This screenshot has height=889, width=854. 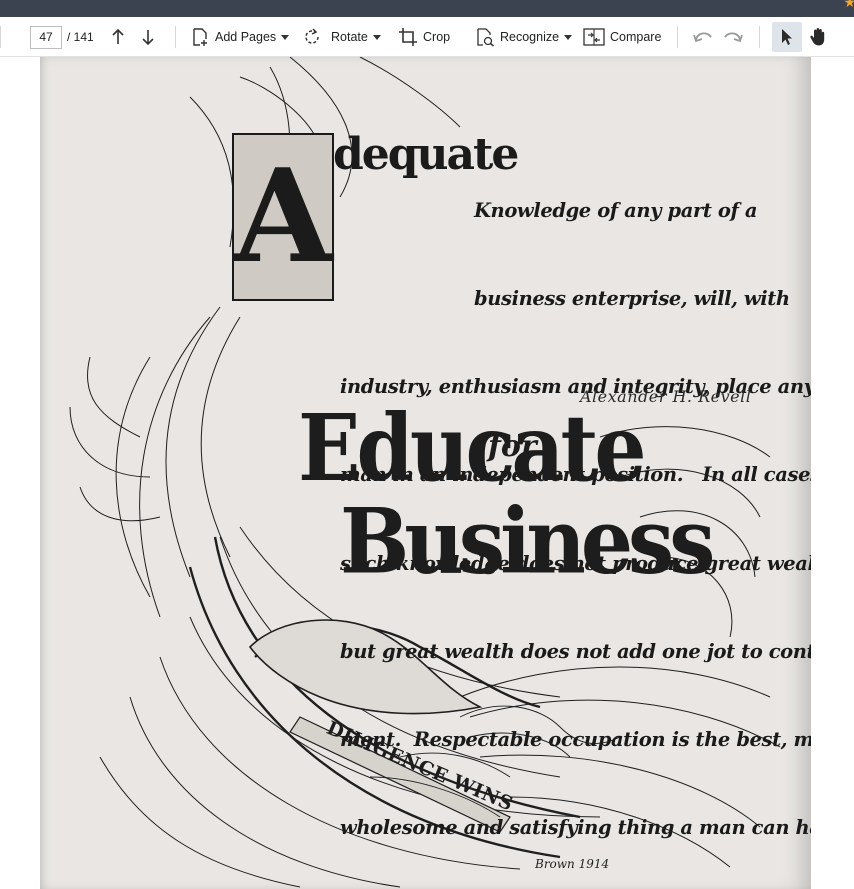 What do you see at coordinates (616, 210) in the screenshot?
I see `quote-line: Knowledge of any part of a` at bounding box center [616, 210].